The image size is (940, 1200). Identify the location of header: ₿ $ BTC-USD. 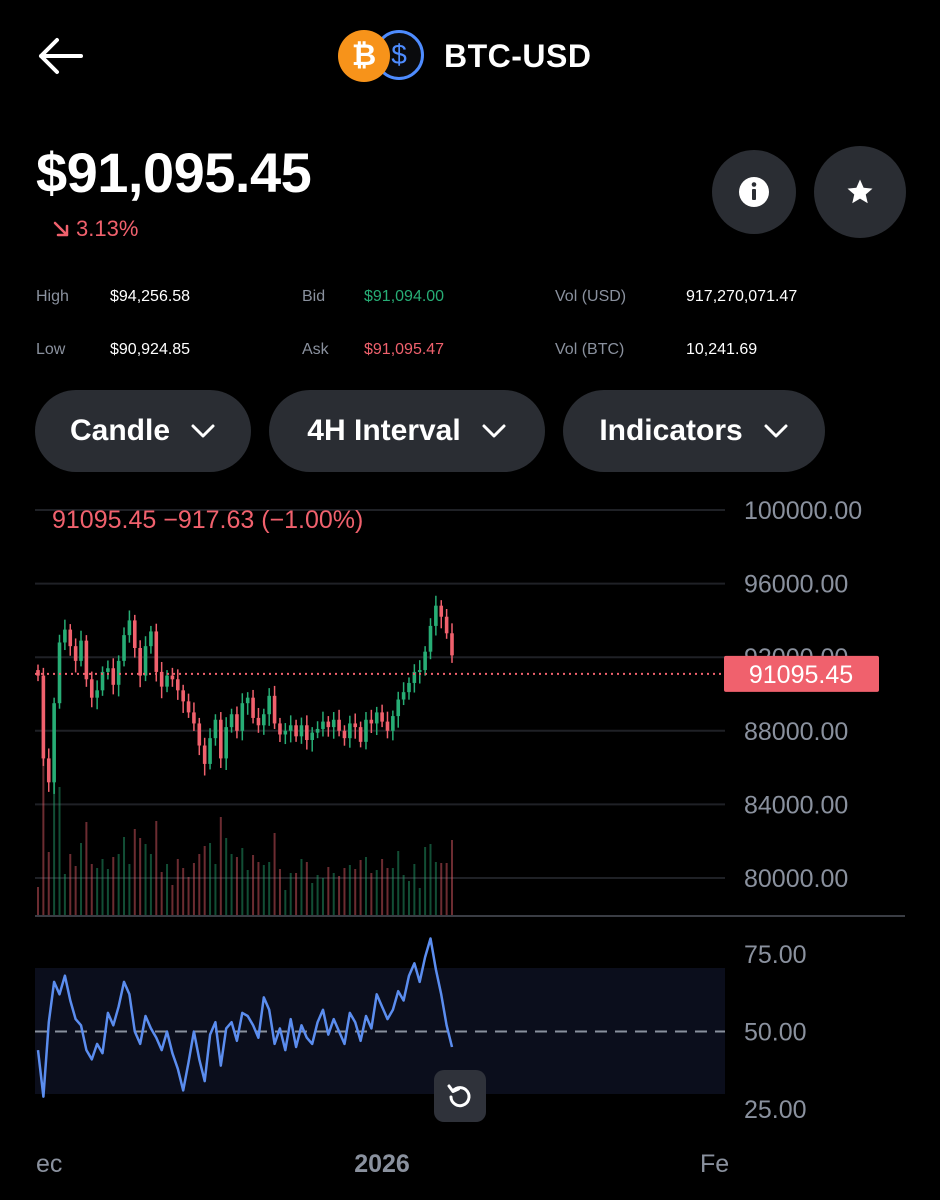
(470, 55).